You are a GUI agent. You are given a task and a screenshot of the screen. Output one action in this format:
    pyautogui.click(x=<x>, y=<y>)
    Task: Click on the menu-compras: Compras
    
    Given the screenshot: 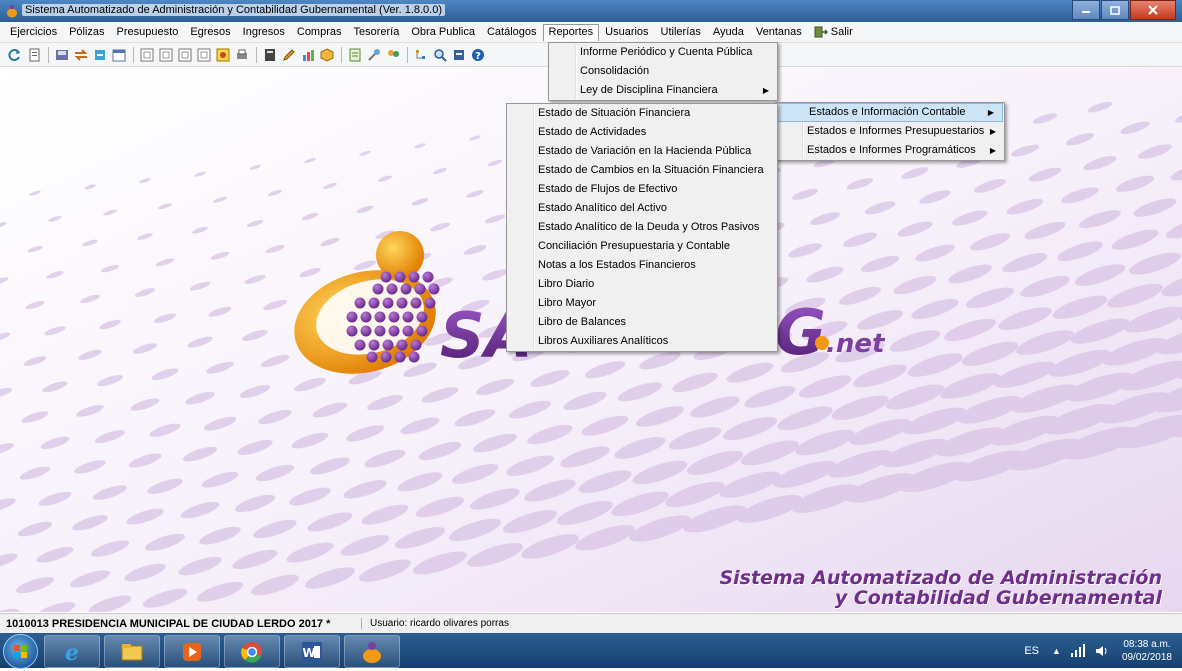 What is the action you would take?
    pyautogui.click(x=319, y=32)
    